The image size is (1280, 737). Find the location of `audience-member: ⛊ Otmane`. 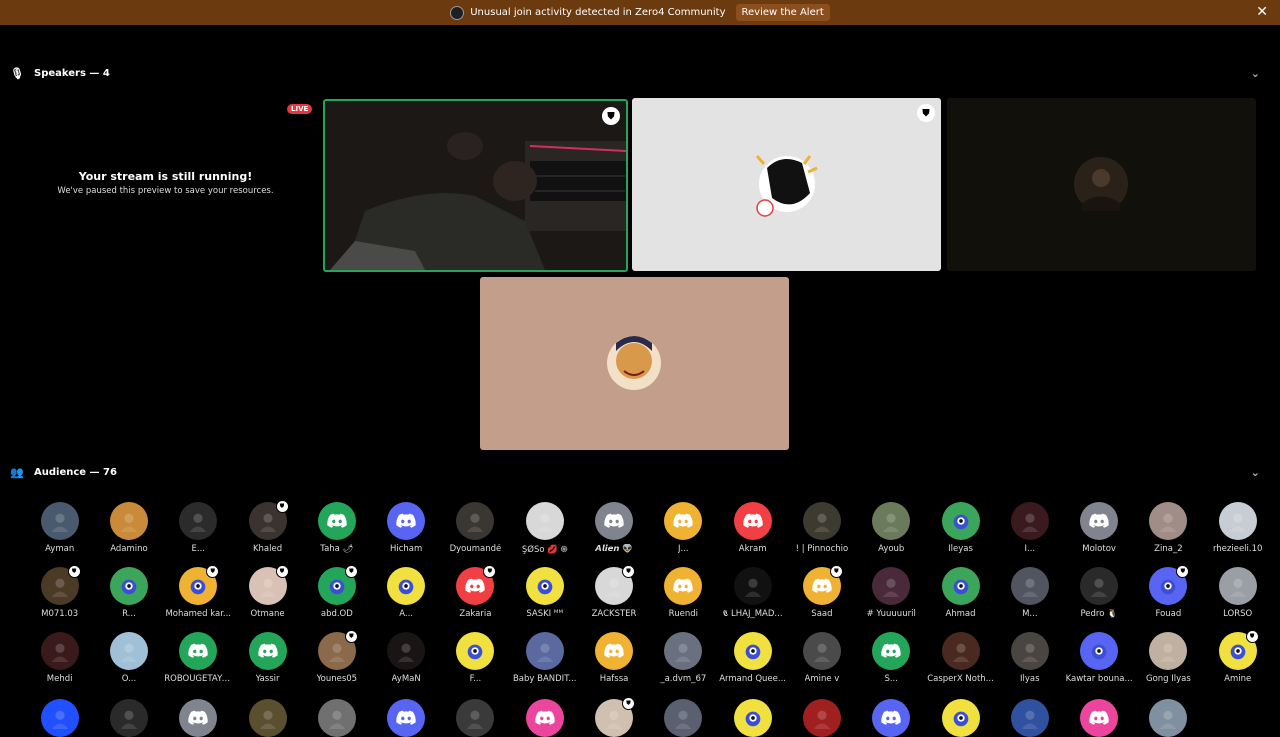

audience-member: ⛊ Otmane is located at coordinates (267, 592).